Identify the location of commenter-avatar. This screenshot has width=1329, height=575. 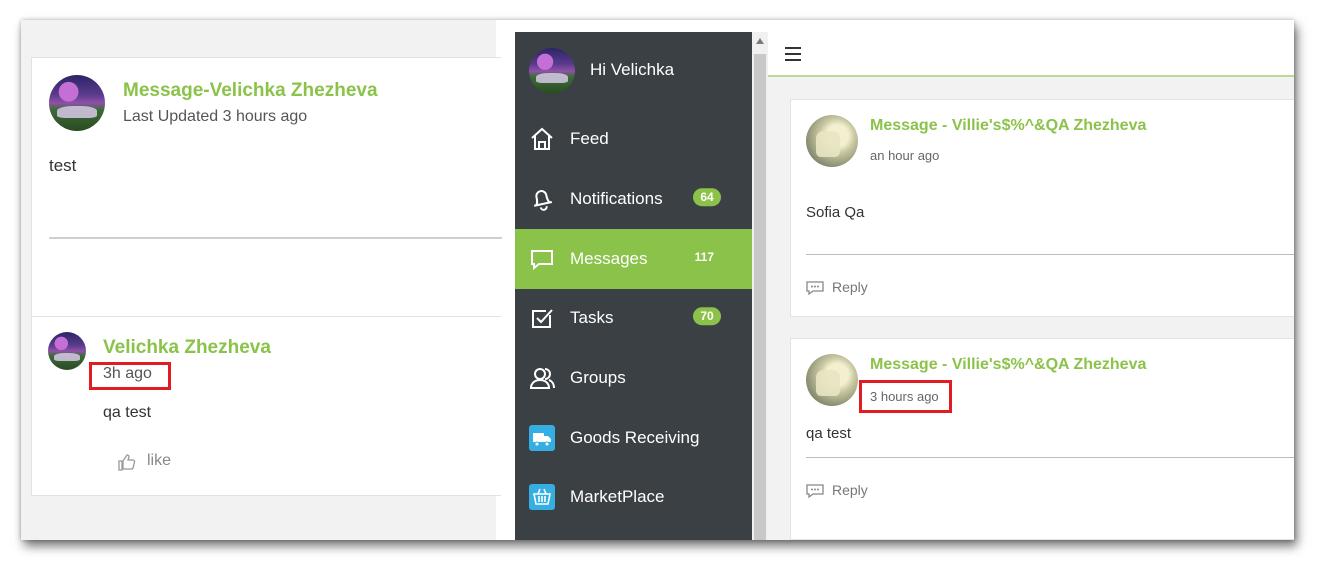
(67, 351).